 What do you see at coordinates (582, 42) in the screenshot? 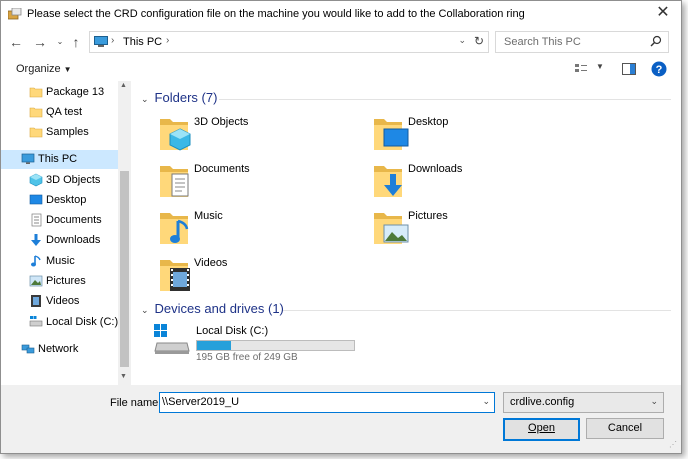
I see `search-box: Search This PC` at bounding box center [582, 42].